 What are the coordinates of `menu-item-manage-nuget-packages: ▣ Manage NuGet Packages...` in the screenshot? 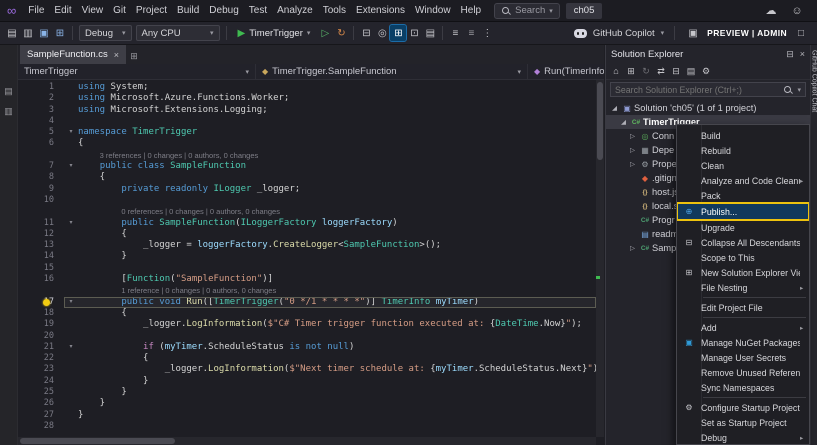 It's located at (743, 342).